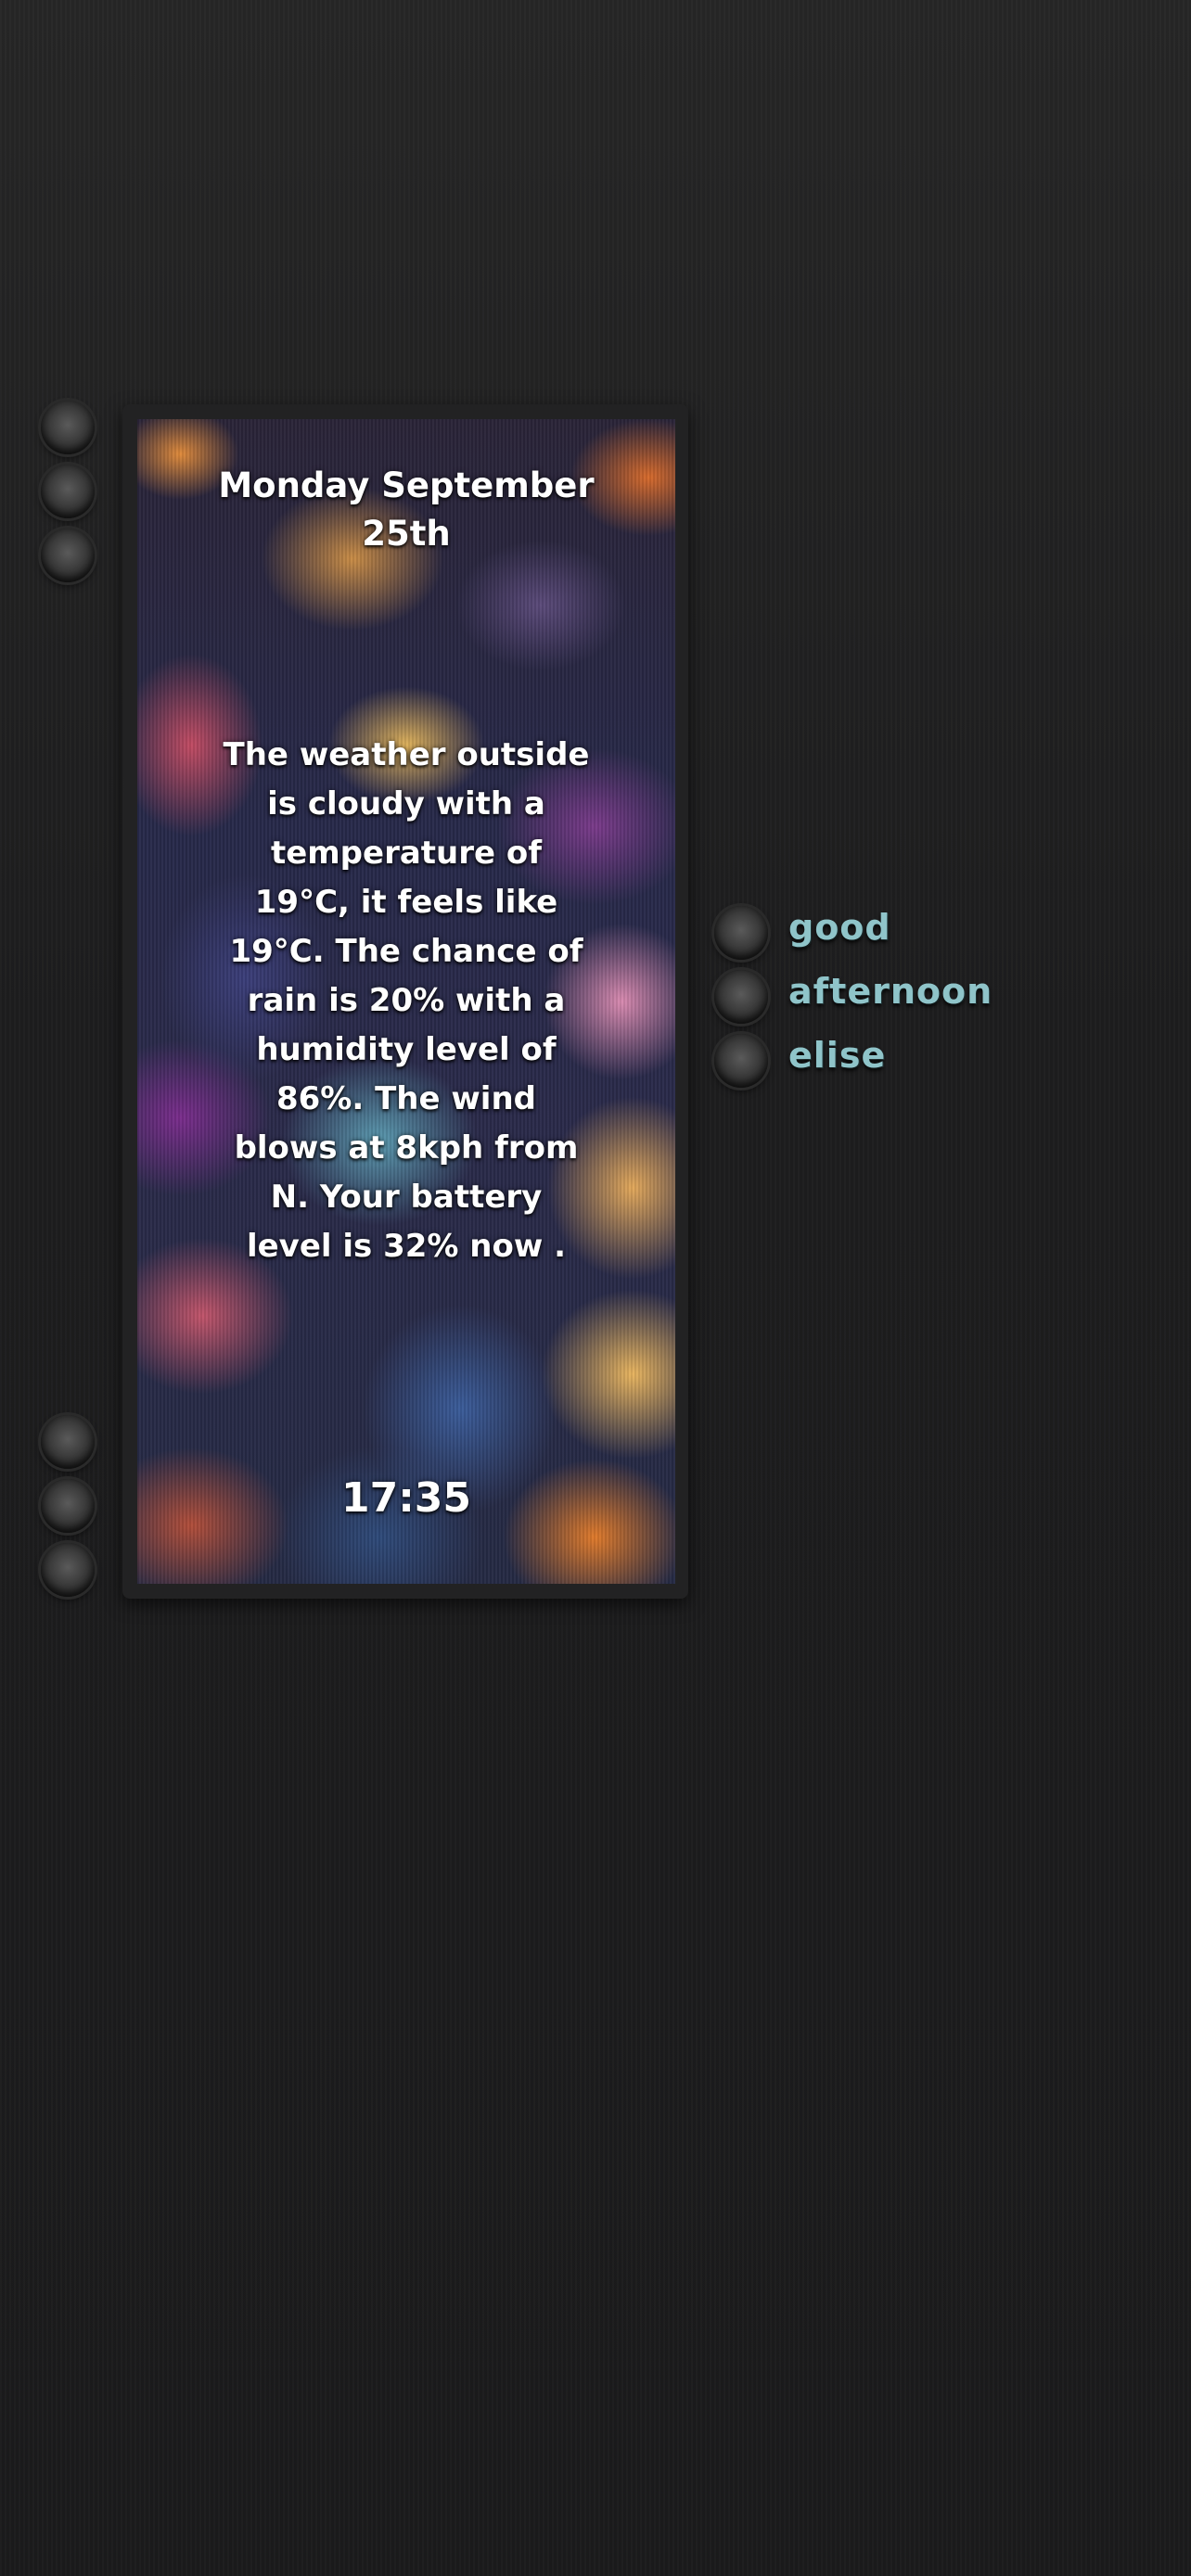 This screenshot has width=1191, height=2576. What do you see at coordinates (840, 927) in the screenshot?
I see `greeting-line-good: good` at bounding box center [840, 927].